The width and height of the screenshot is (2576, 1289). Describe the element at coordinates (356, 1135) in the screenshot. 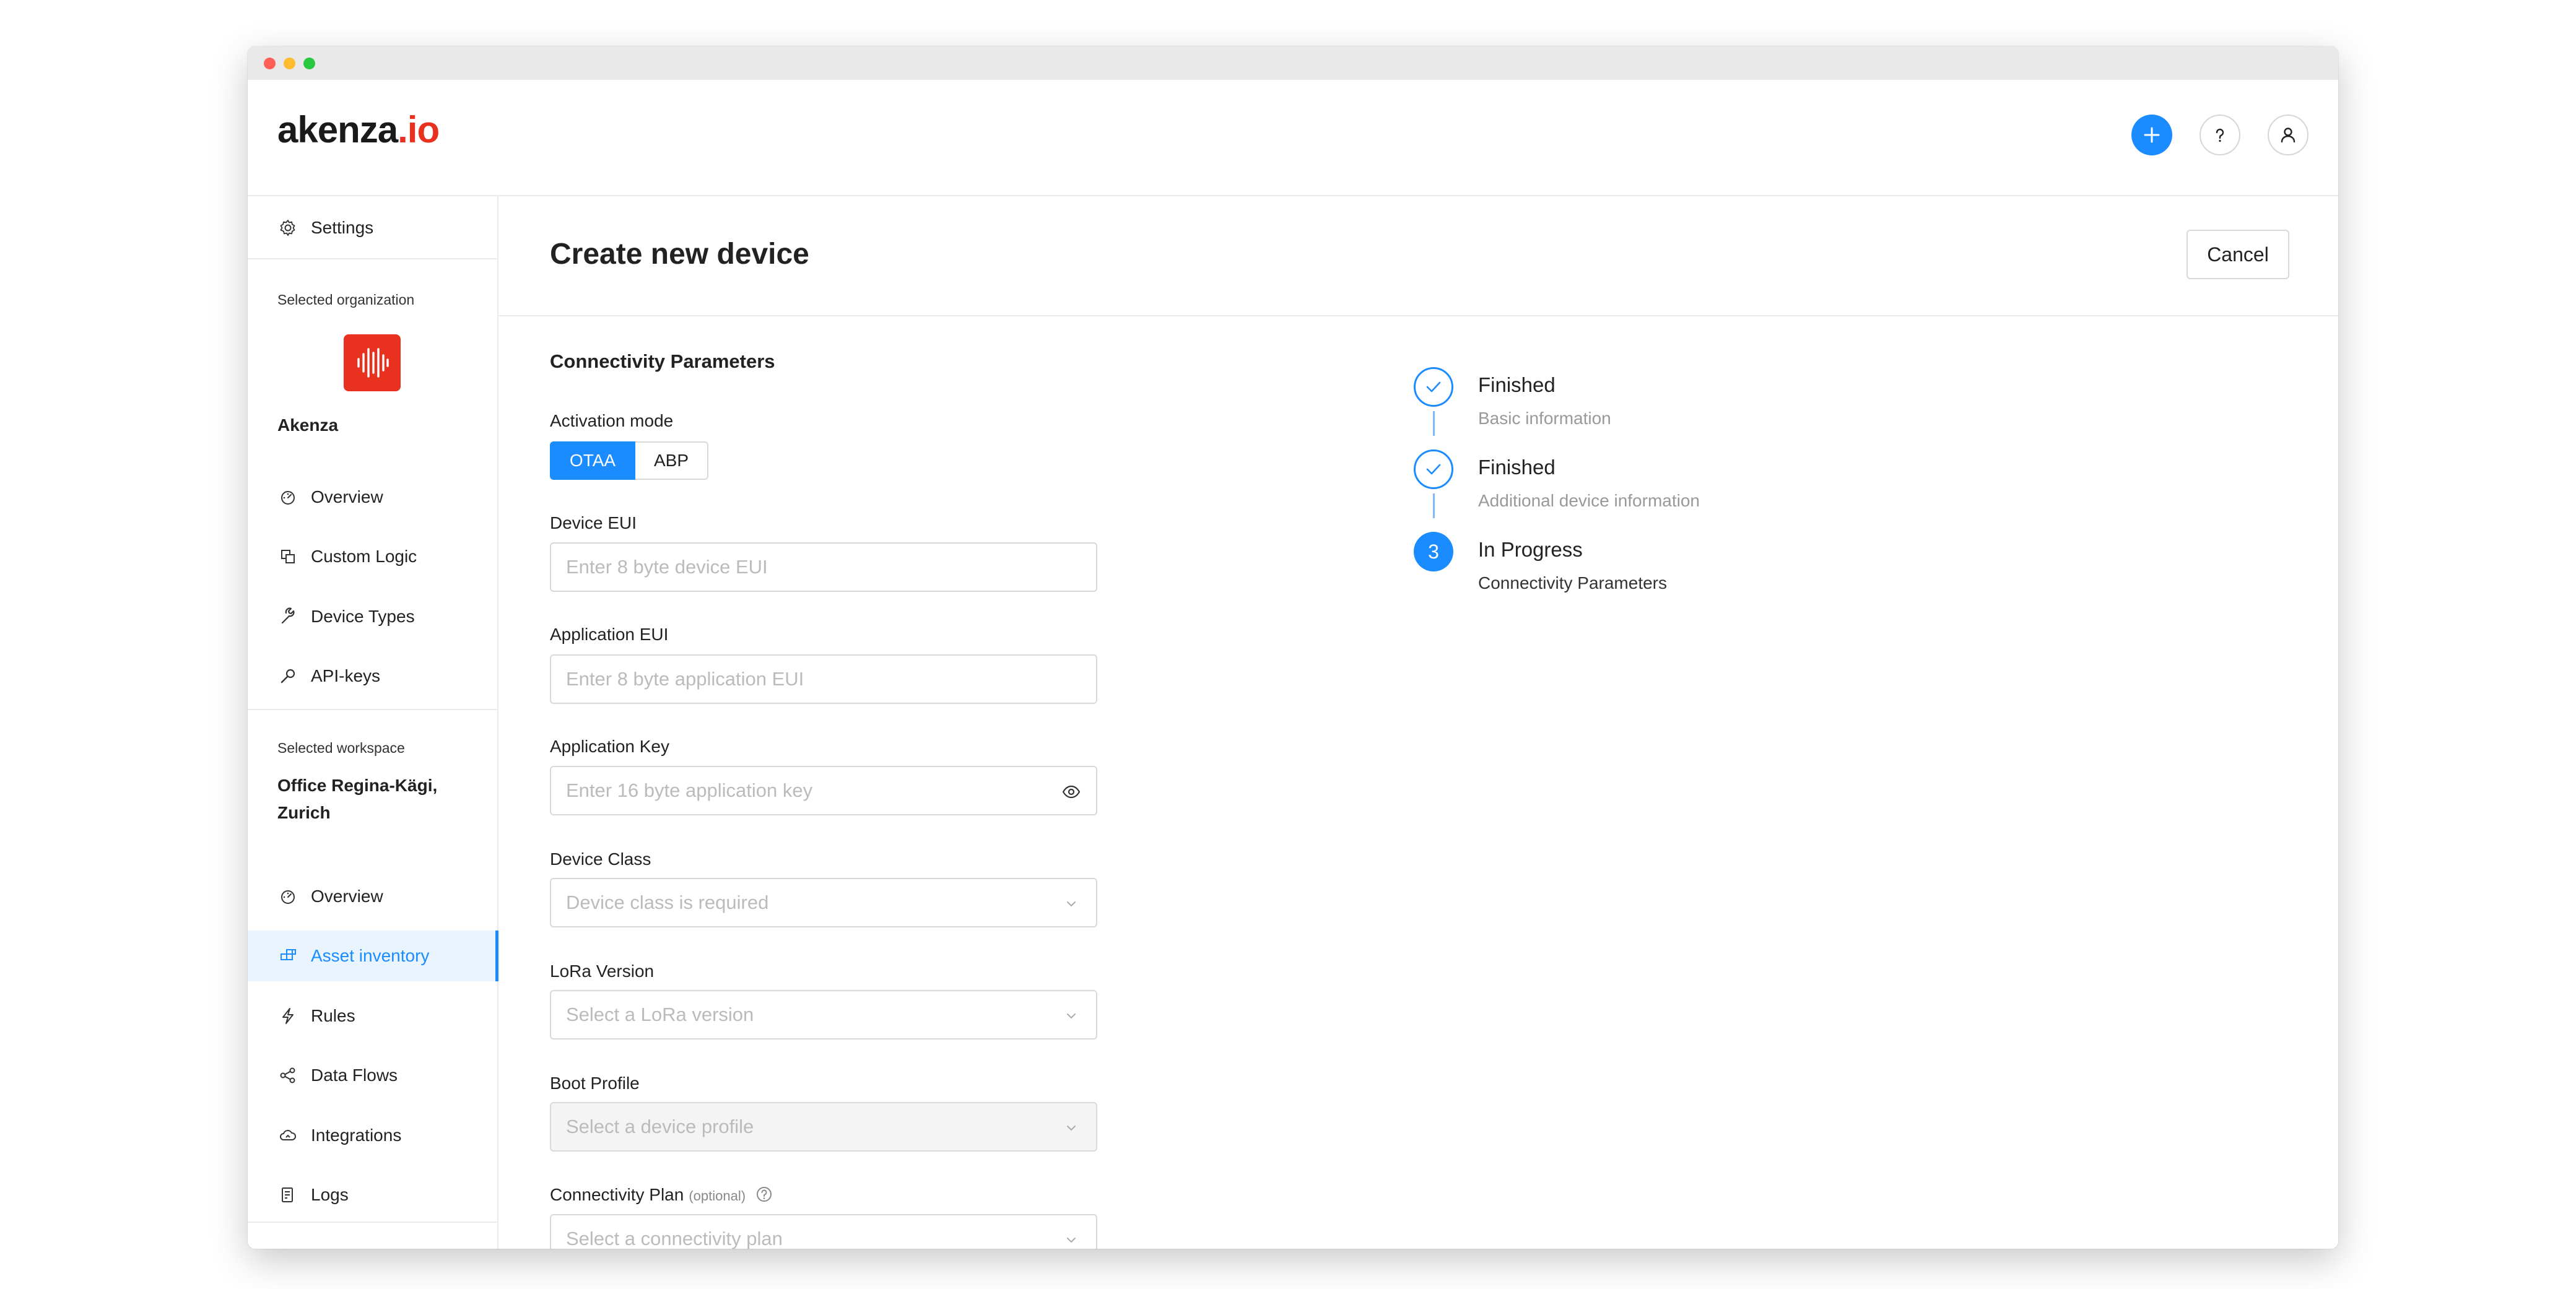

I see `sidebar-item-label: Integrations` at that location.